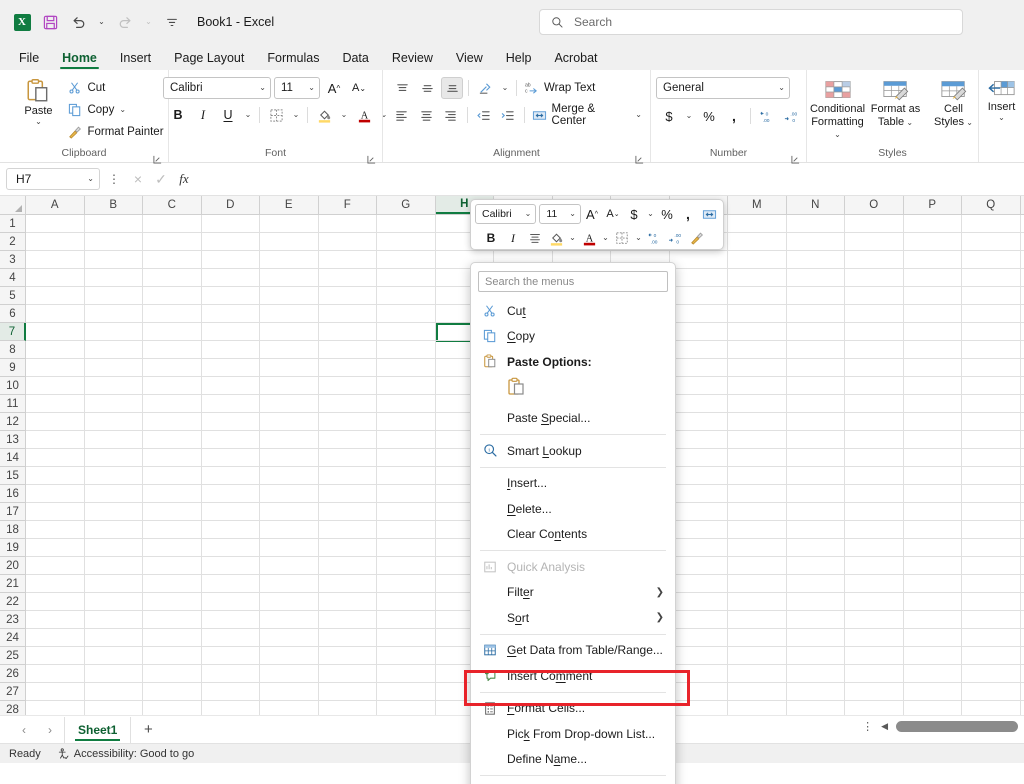 The height and width of the screenshot is (784, 1024). I want to click on mini-format-painter-button, so click(697, 238).